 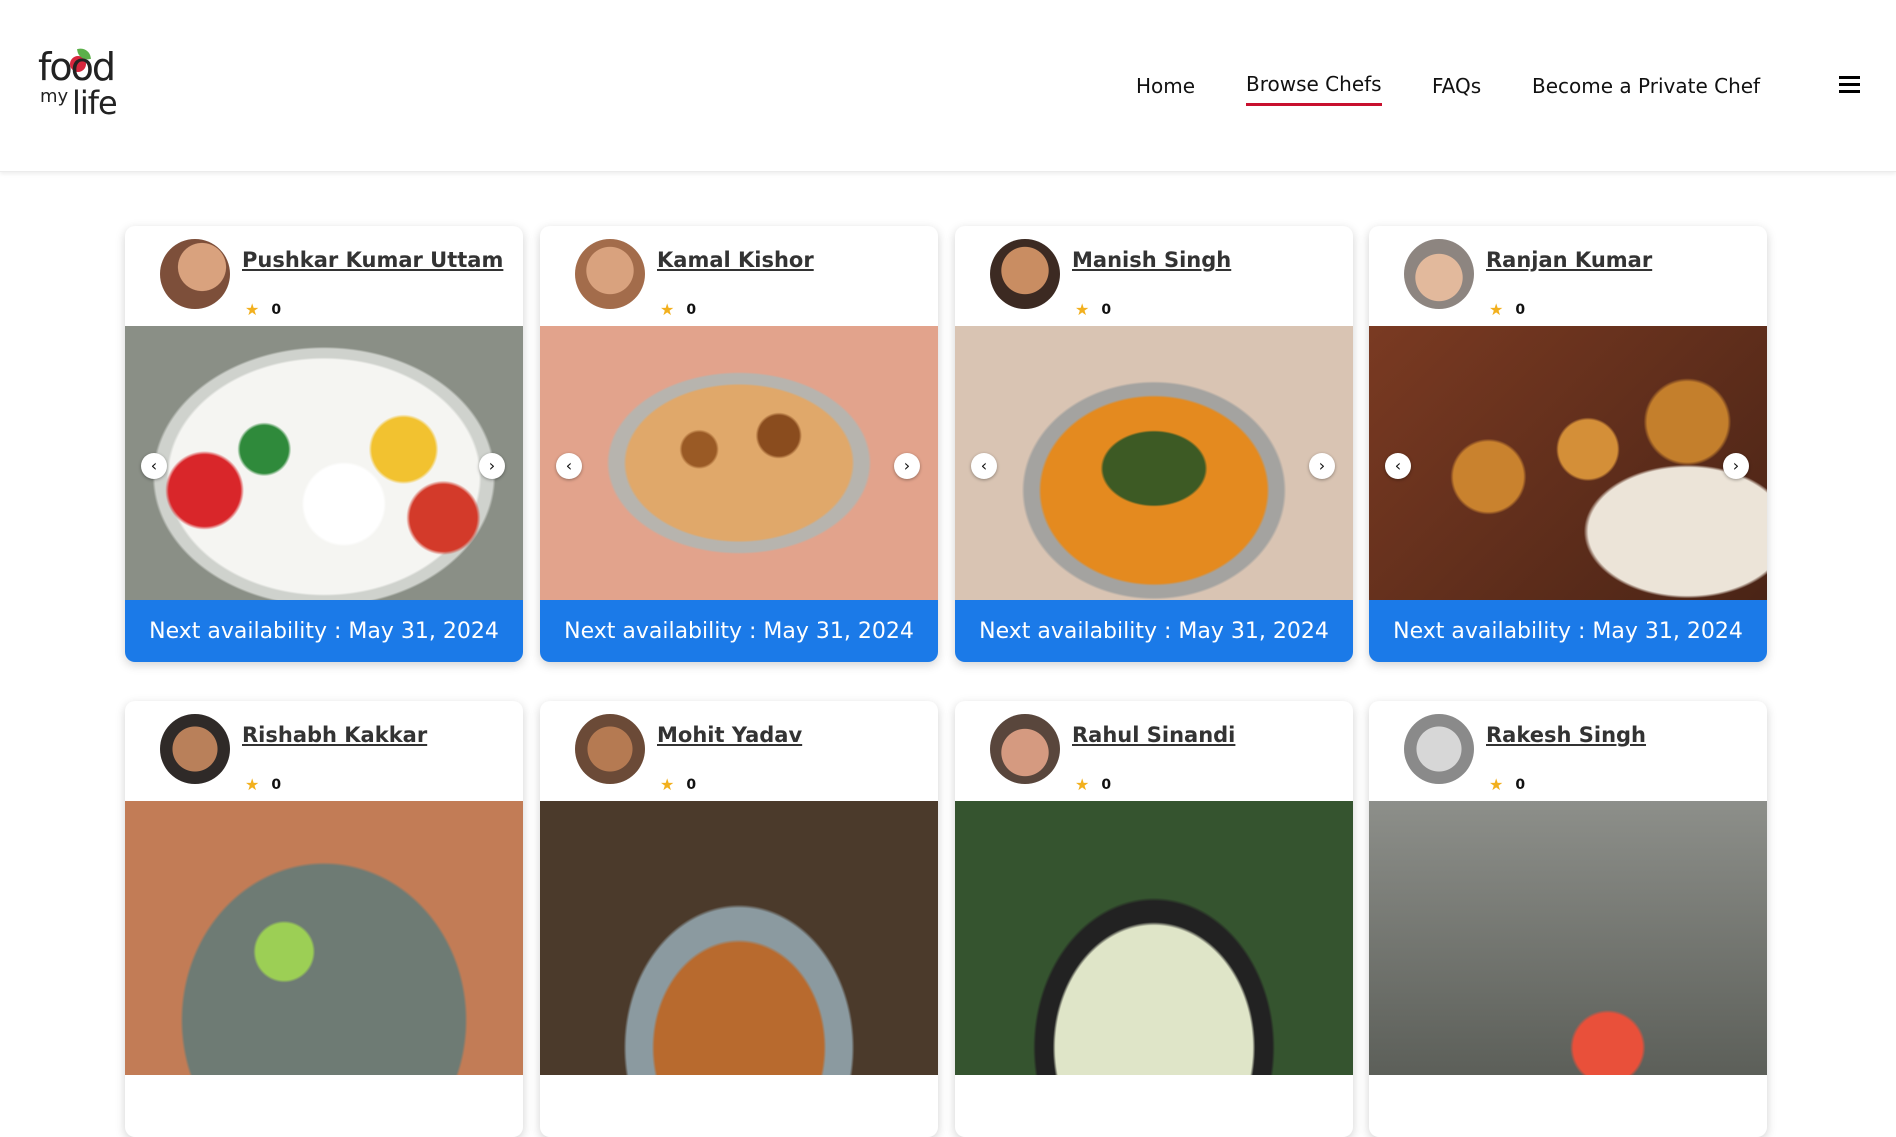 What do you see at coordinates (729, 735) in the screenshot?
I see `chef-name-link: Mohit Yadav` at bounding box center [729, 735].